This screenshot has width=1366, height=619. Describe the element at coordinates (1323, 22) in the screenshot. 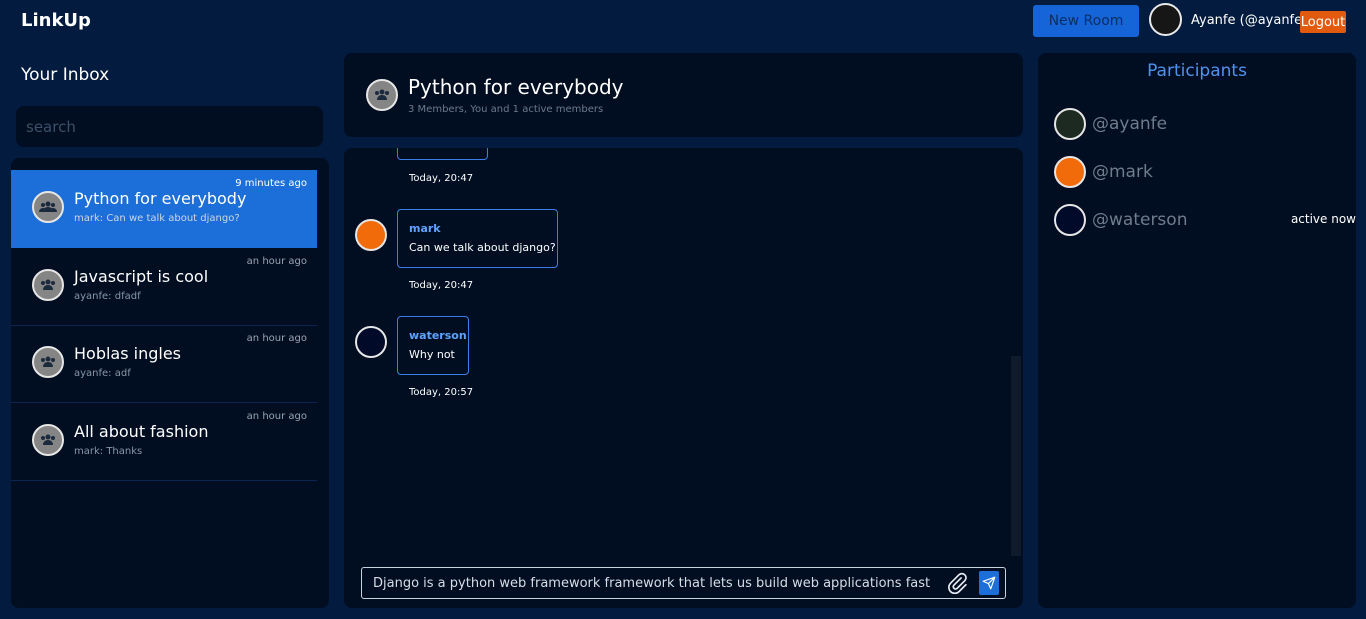

I see `logout-button: Logout` at that location.